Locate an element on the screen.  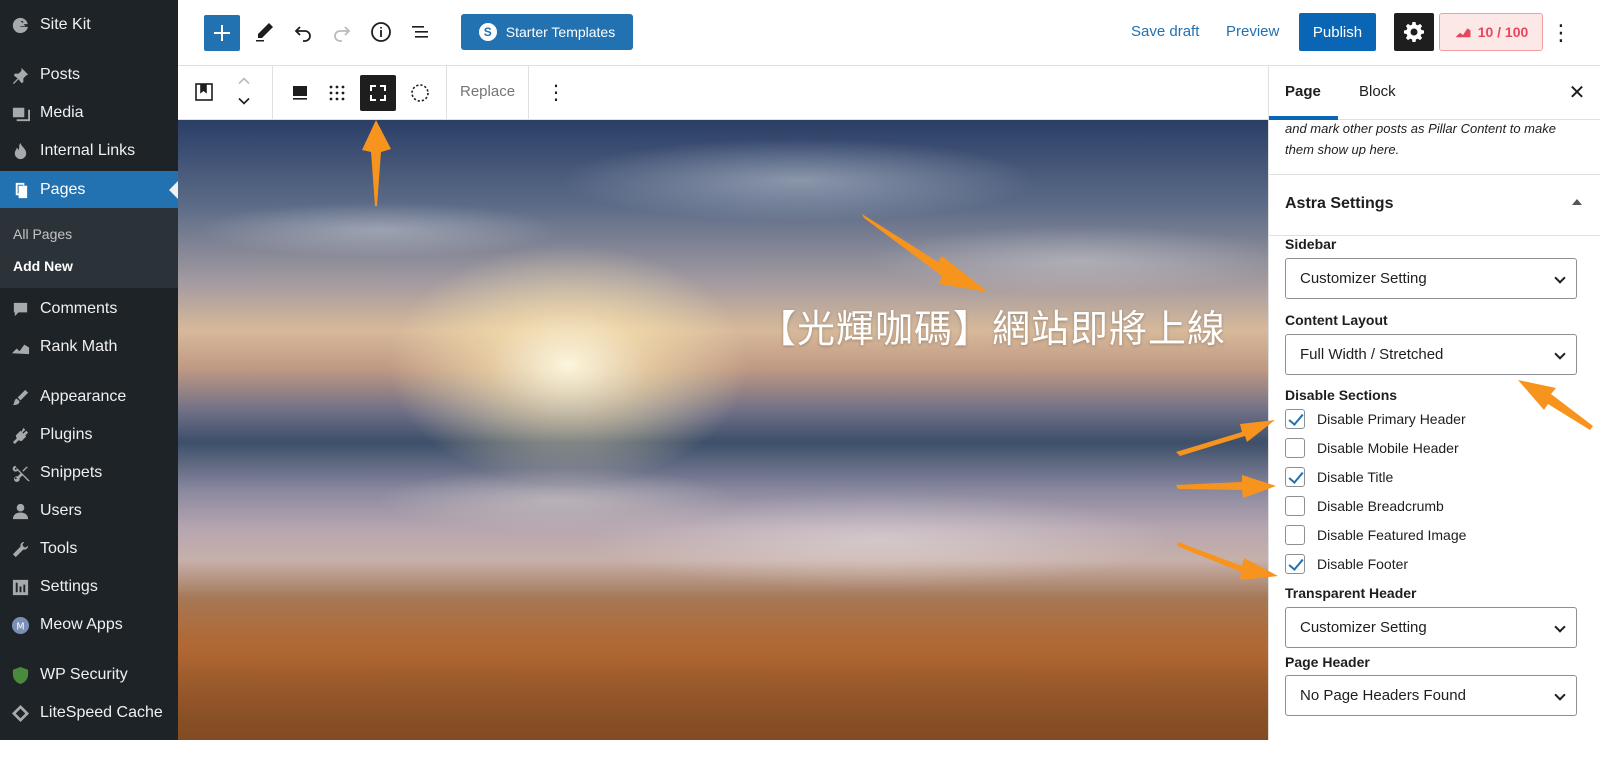
tab-page: Page is located at coordinates (1303, 91).